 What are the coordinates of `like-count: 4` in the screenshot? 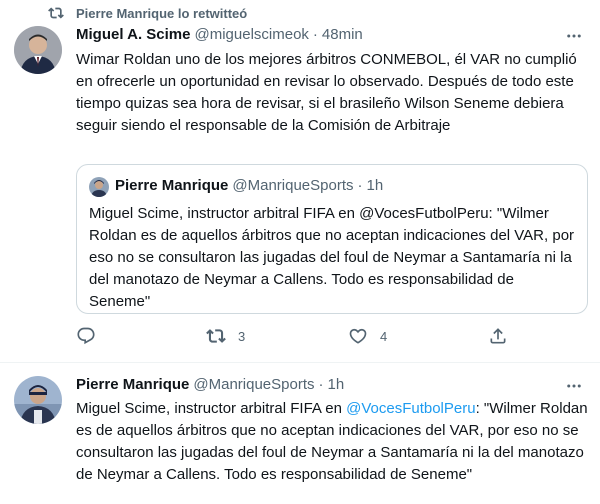 It's located at (384, 336).